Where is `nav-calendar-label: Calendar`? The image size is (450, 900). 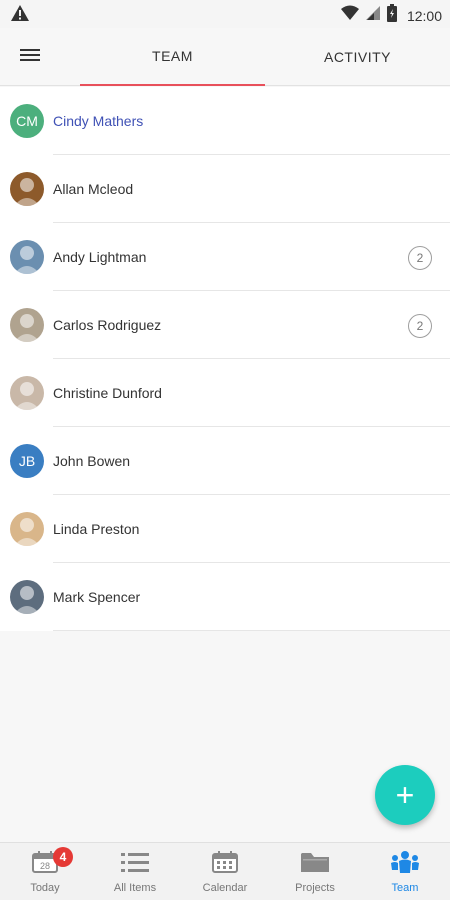 nav-calendar-label: Calendar is located at coordinates (225, 888).